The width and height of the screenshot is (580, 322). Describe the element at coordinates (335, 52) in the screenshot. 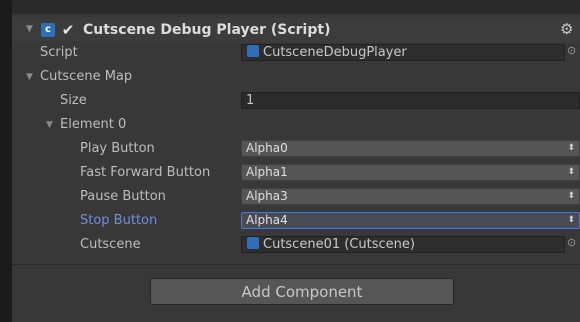

I see `script-value: CutsceneDebugPlayer` at that location.